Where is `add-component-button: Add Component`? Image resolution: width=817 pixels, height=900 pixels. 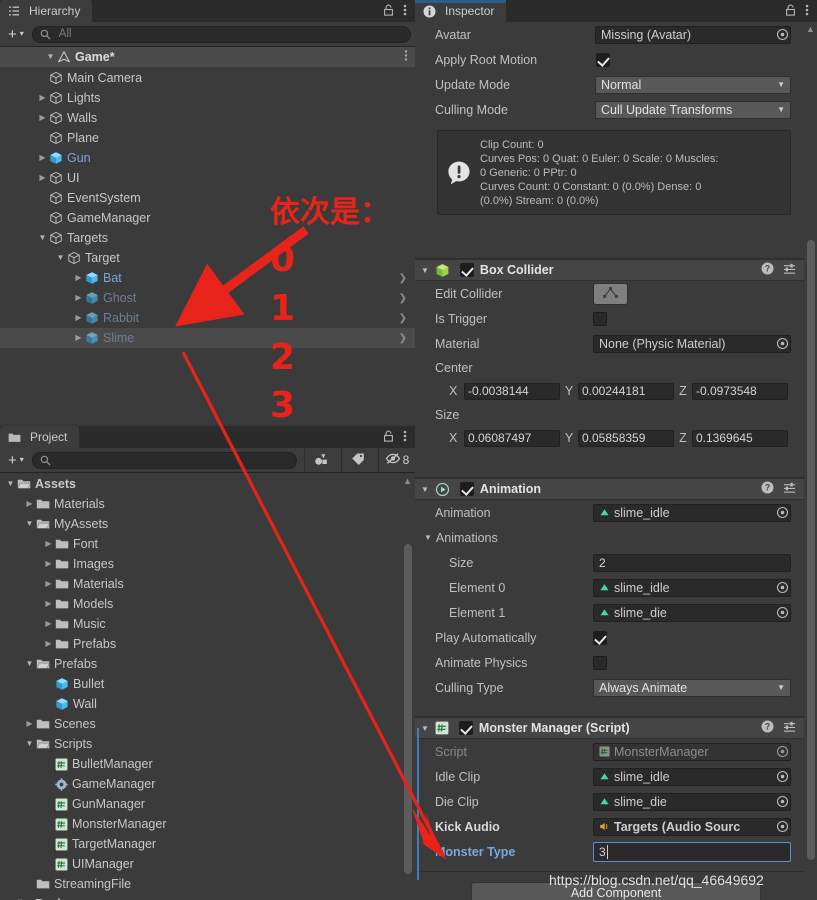 add-component-button: Add Component is located at coordinates (616, 891).